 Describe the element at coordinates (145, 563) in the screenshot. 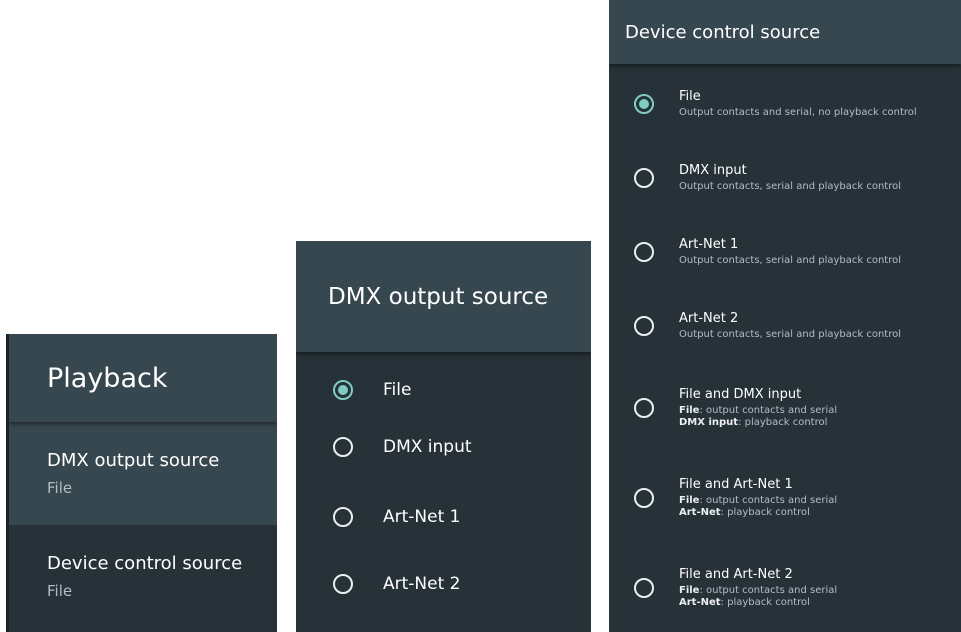

I see `pref-title: Device control source` at that location.